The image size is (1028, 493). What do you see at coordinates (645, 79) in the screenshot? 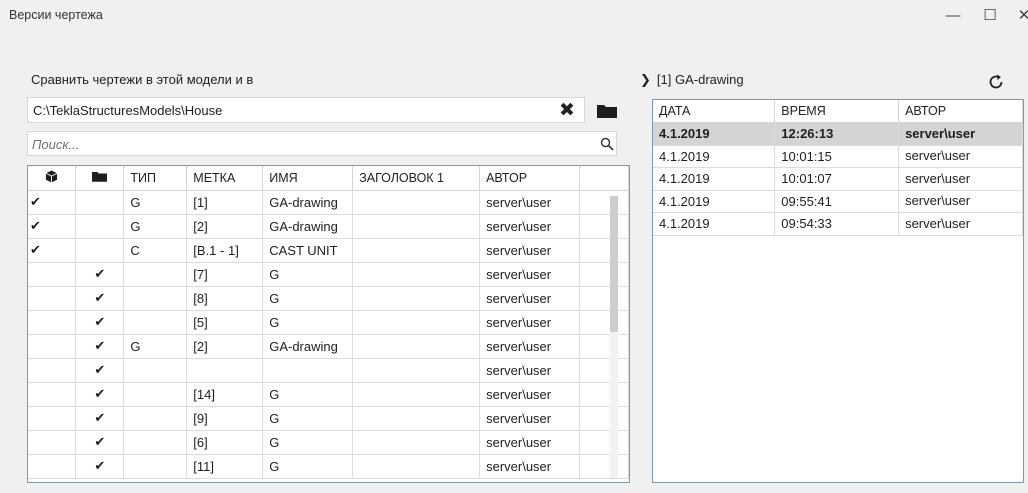
I see `expand-chevron-icon: ❯` at bounding box center [645, 79].